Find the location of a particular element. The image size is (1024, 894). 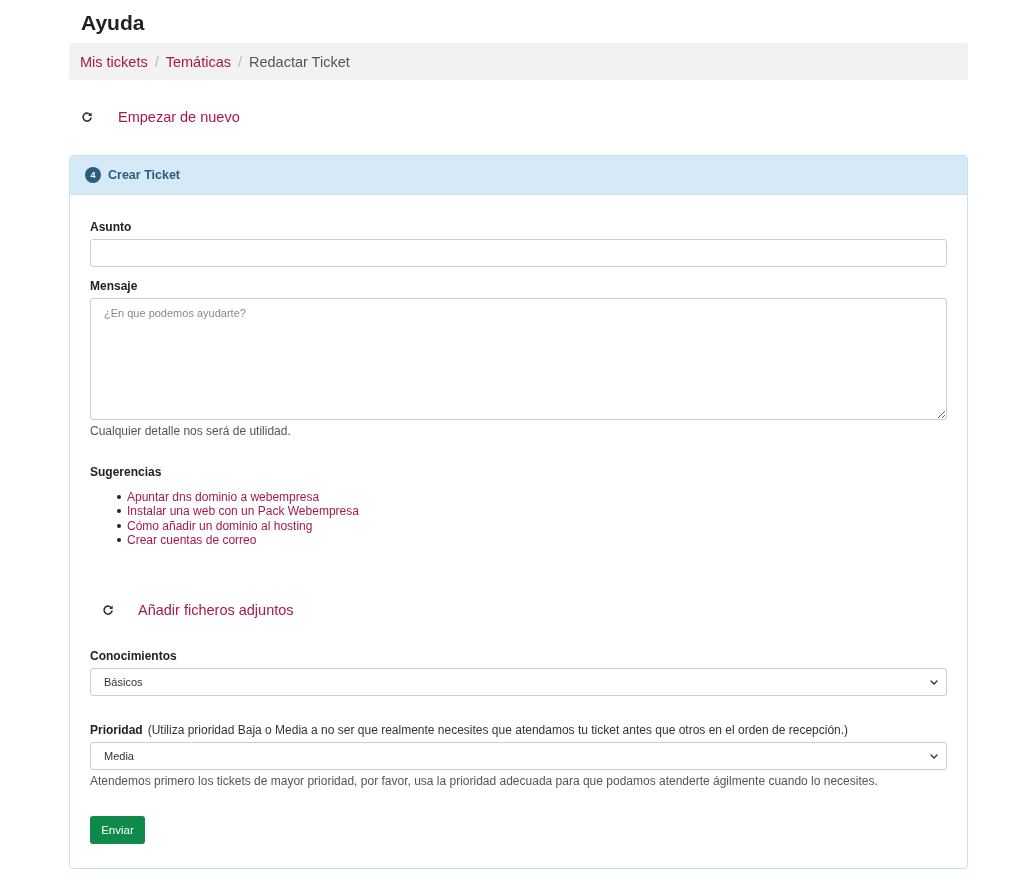

breadcrumb-current: Redactar Ticket is located at coordinates (299, 61).